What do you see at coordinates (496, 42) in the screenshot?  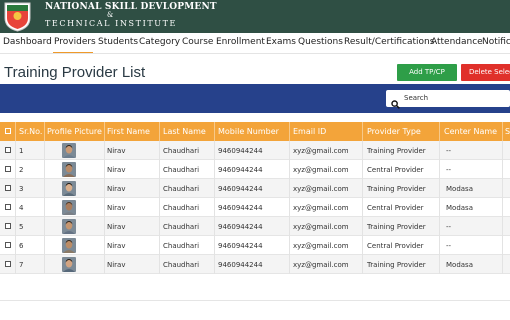 I see `nav-item-notifications: Notifica` at bounding box center [496, 42].